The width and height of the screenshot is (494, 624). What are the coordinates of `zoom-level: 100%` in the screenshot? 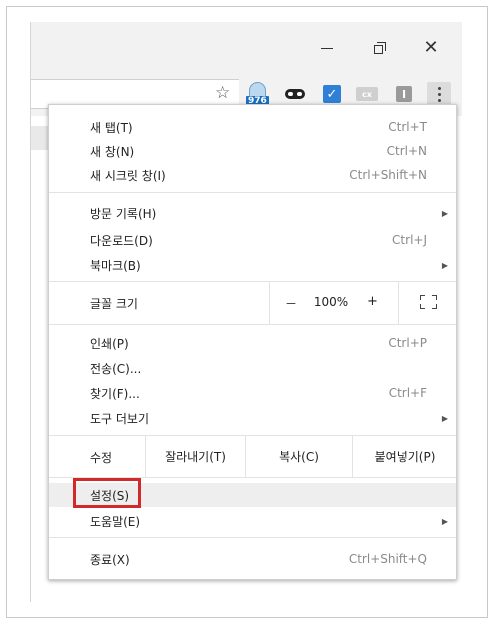 It's located at (331, 302).